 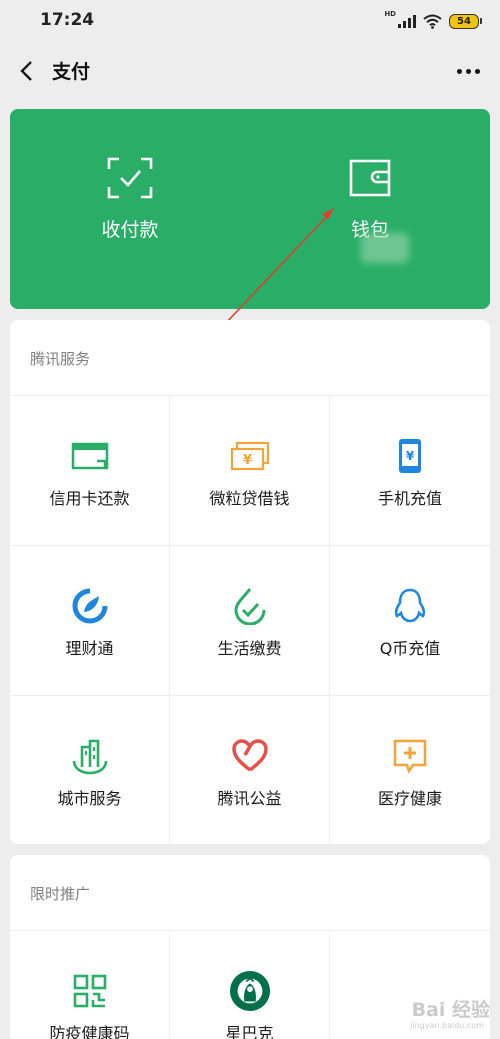 What do you see at coordinates (89, 648) in the screenshot?
I see `service-label: 理财通` at bounding box center [89, 648].